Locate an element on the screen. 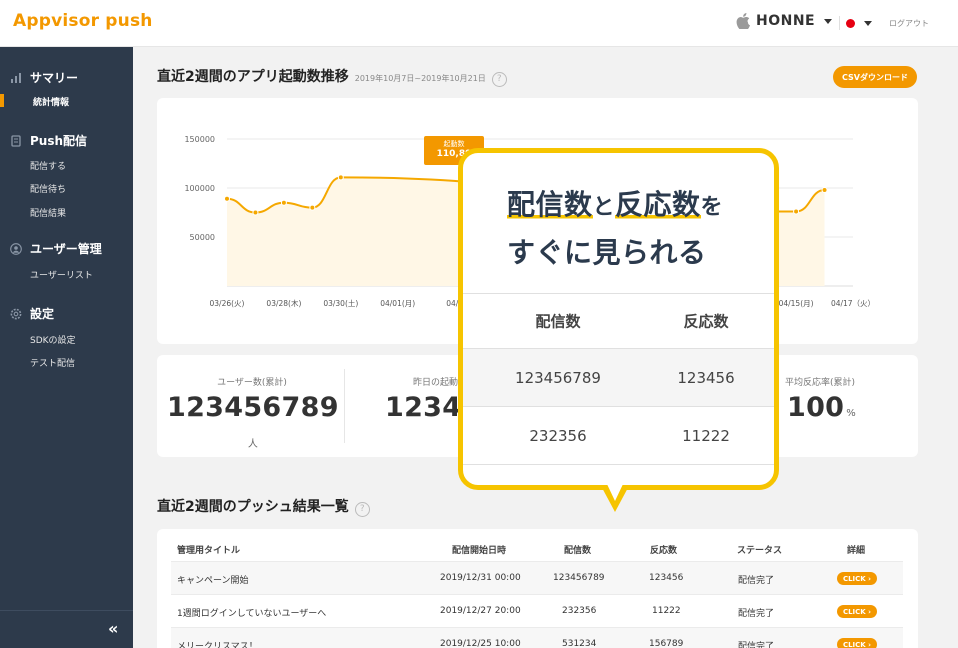 The image size is (958, 648). y-tick-label: 150000 is located at coordinates (199, 139).